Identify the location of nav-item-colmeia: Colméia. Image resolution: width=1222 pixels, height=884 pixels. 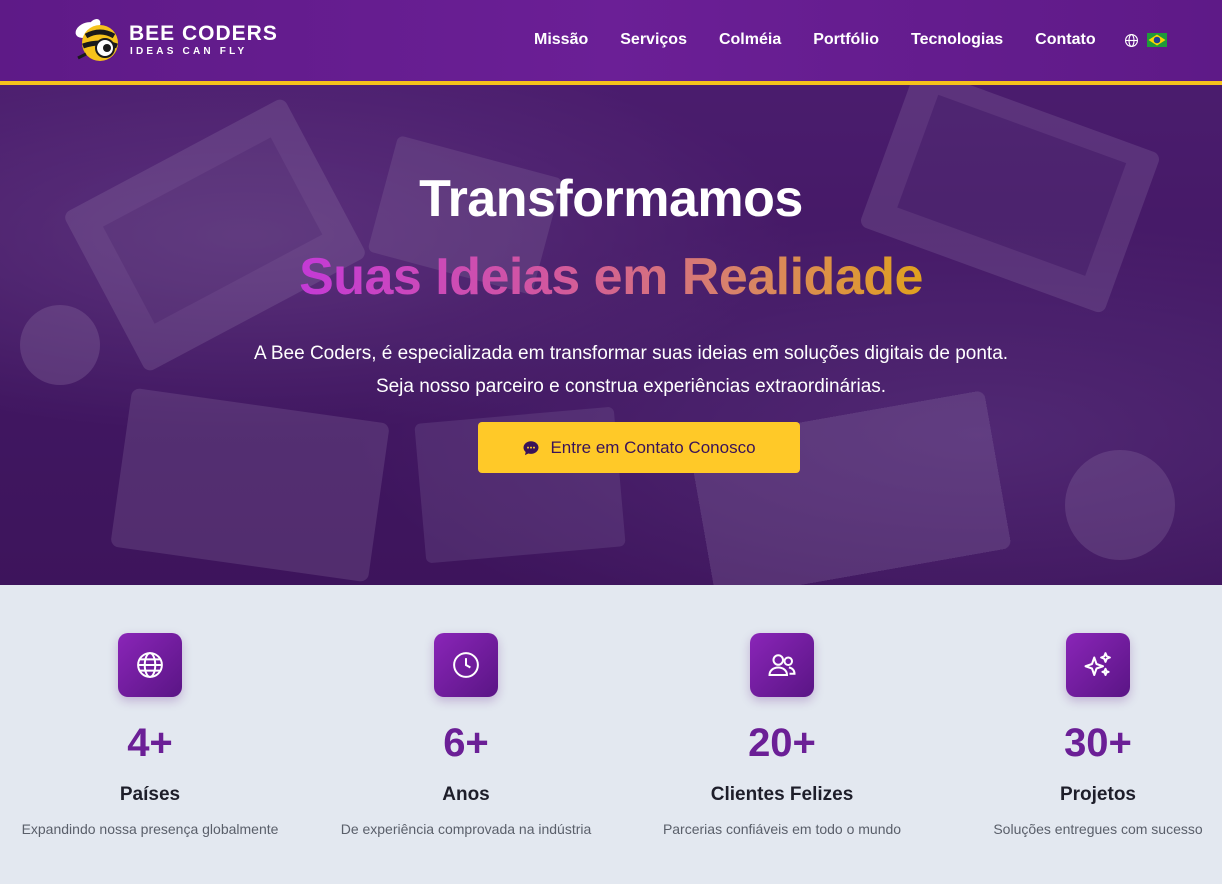
(750, 40).